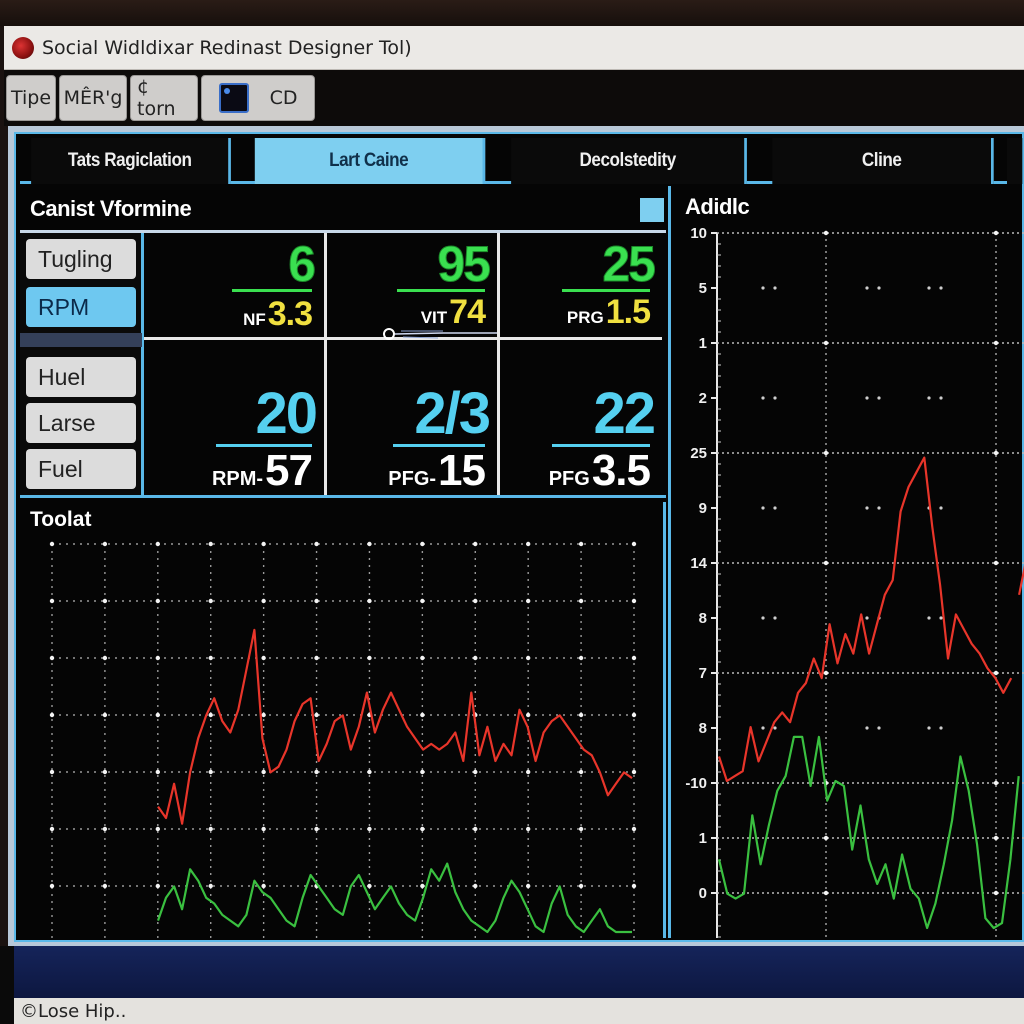 This screenshot has height=1024, width=1024. I want to click on tab-overflow, so click(1015, 161).